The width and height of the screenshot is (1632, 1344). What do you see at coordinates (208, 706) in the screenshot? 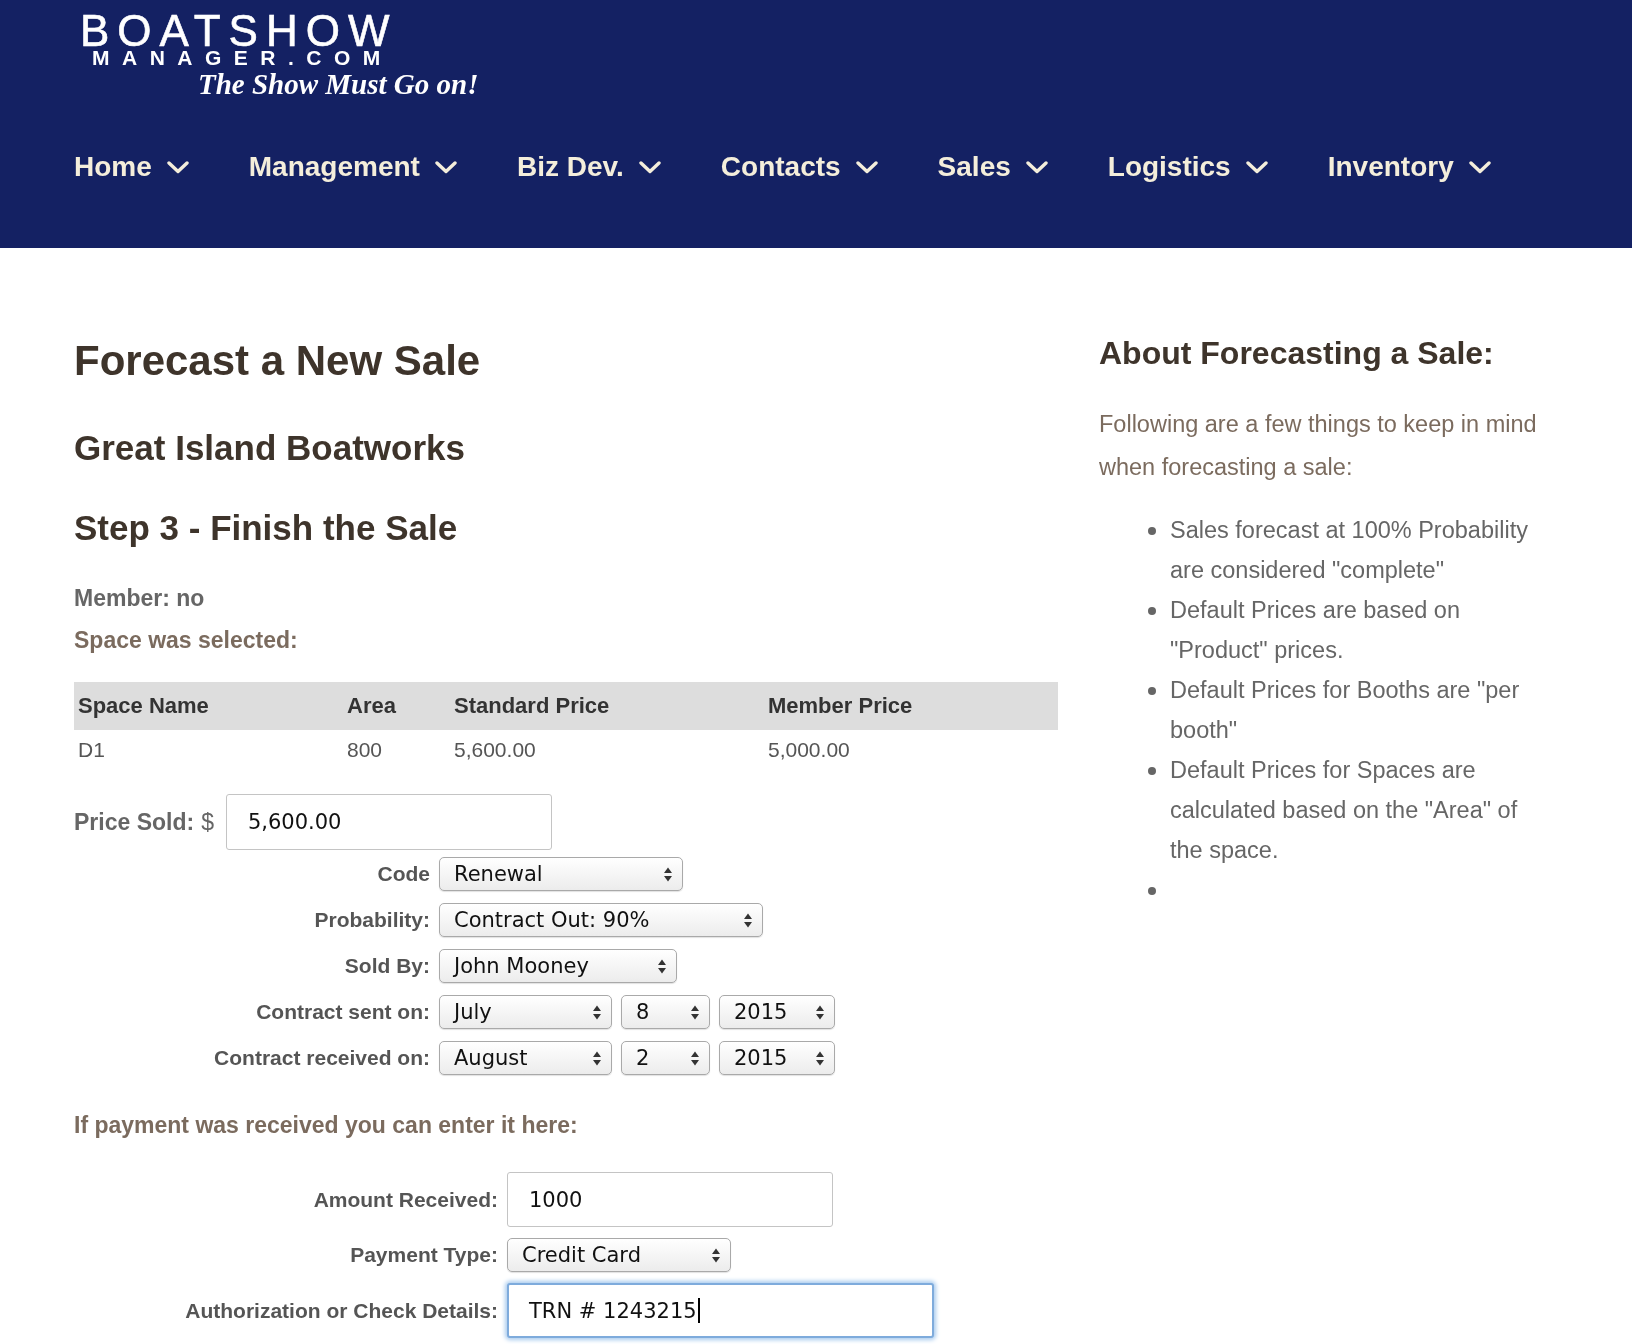
I see `column-header: Space Name` at bounding box center [208, 706].